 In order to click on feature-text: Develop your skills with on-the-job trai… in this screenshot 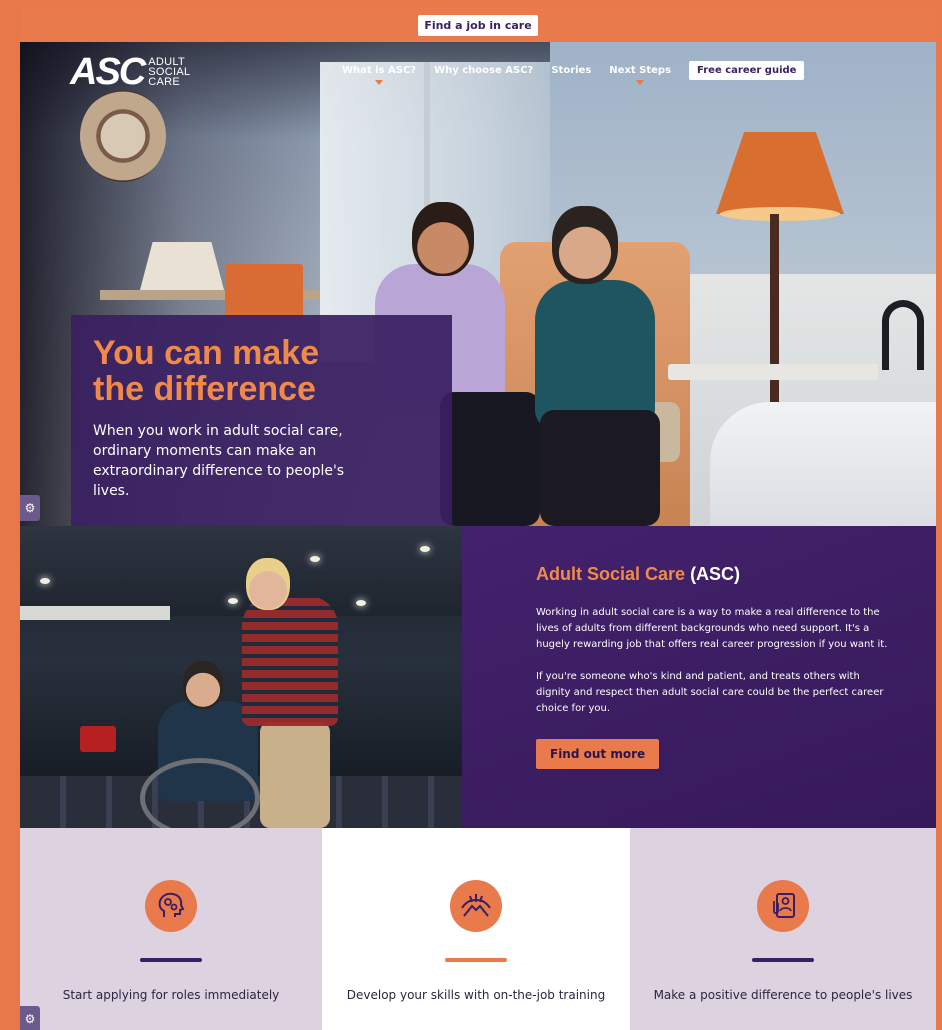, I will do `click(476, 995)`.